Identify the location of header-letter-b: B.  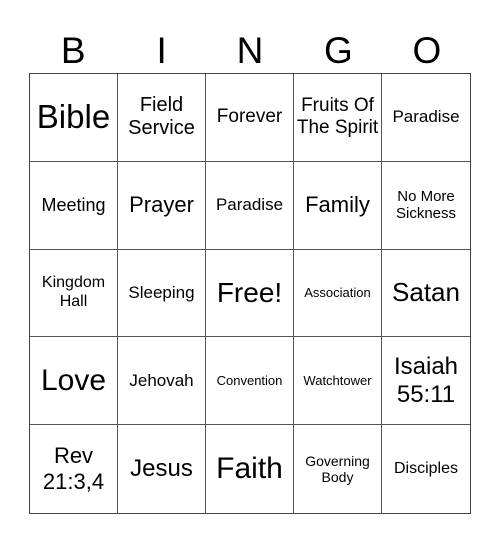
(73, 50).